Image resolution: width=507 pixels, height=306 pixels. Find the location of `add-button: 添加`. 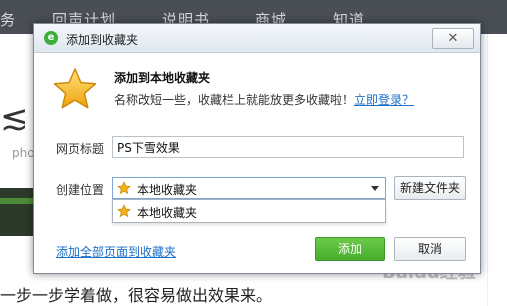

add-button: 添加 is located at coordinates (350, 249).